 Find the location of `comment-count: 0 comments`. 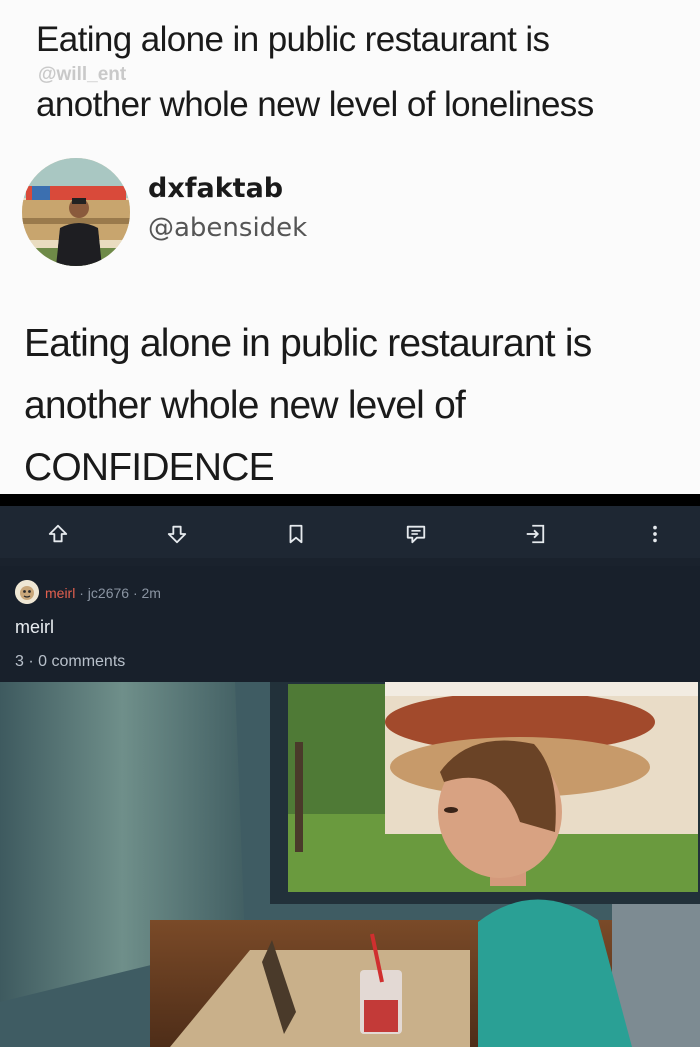

comment-count: 0 comments is located at coordinates (81, 661).